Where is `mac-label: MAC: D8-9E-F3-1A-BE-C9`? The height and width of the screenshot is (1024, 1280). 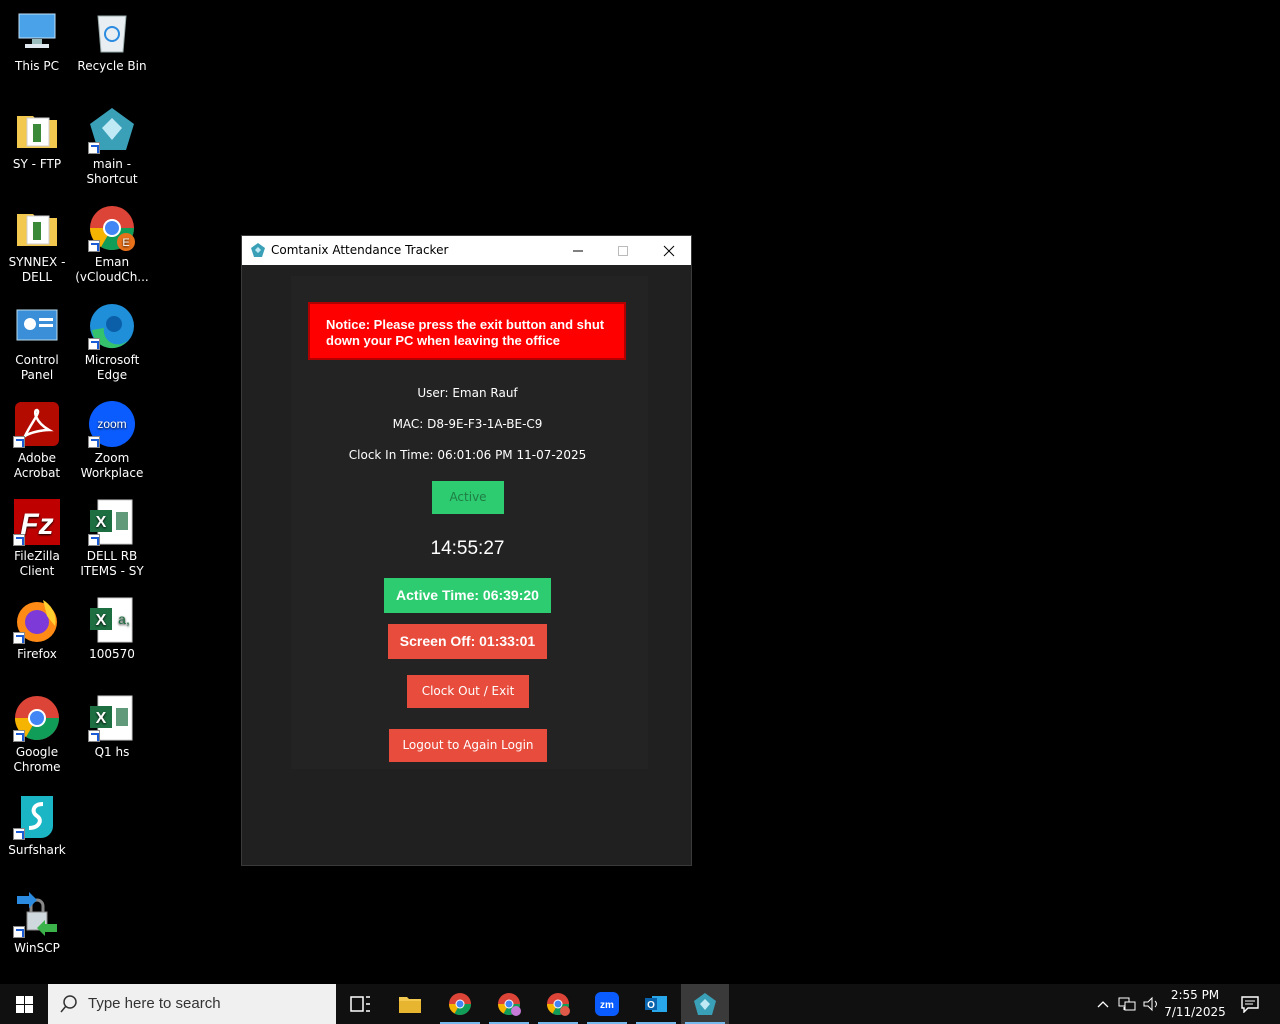 mac-label: MAC: D8-9E-F3-1A-BE-C9 is located at coordinates (467, 424).